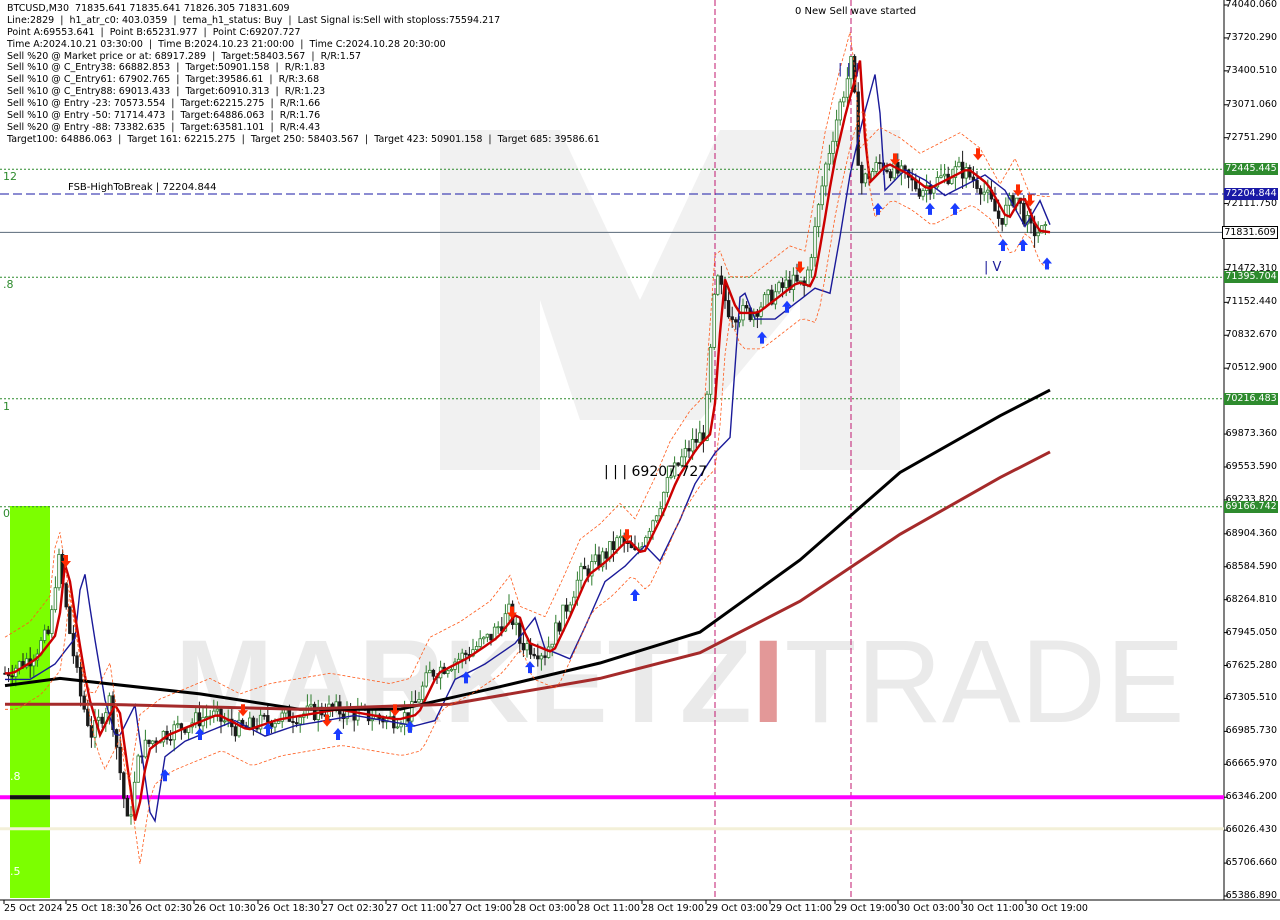  Describe the element at coordinates (1251, 665) in the screenshot. I see `price-tick: 67625.280` at that location.